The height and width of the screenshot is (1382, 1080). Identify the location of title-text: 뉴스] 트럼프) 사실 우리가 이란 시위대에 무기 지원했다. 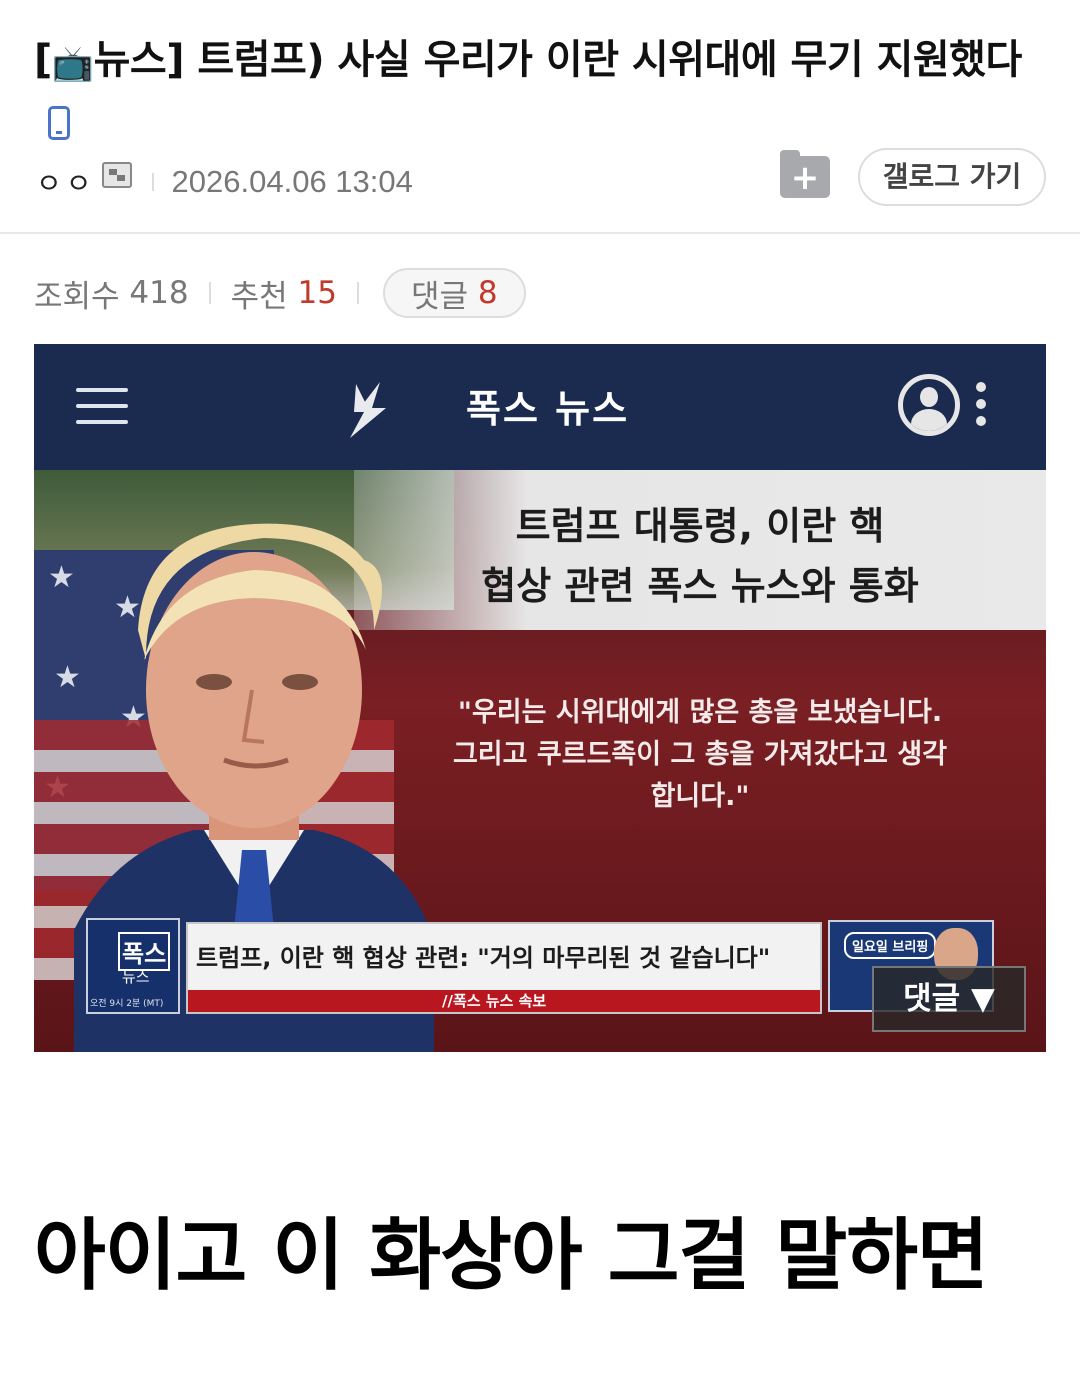
(558, 60).